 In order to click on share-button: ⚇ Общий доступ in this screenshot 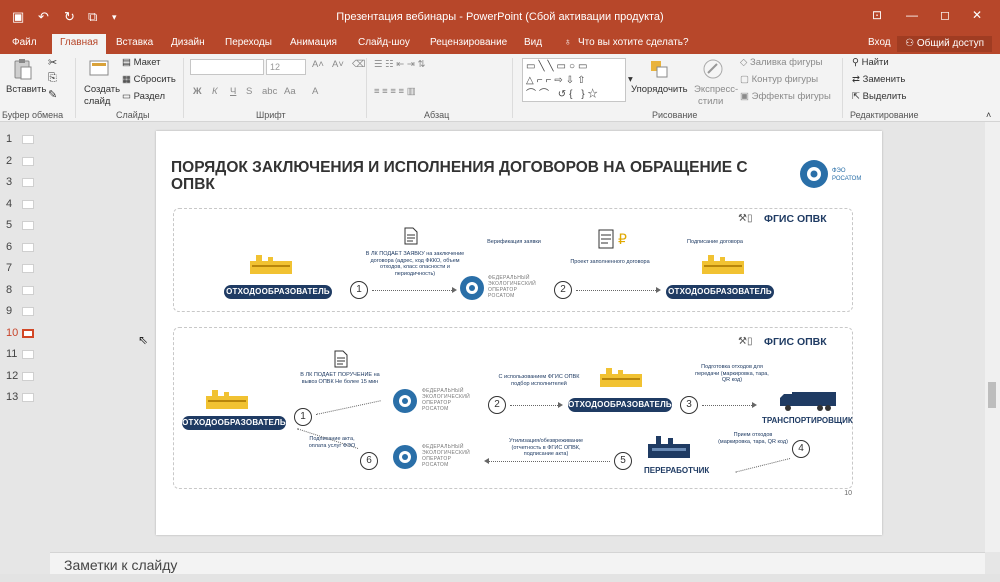, I will do `click(944, 44)`.